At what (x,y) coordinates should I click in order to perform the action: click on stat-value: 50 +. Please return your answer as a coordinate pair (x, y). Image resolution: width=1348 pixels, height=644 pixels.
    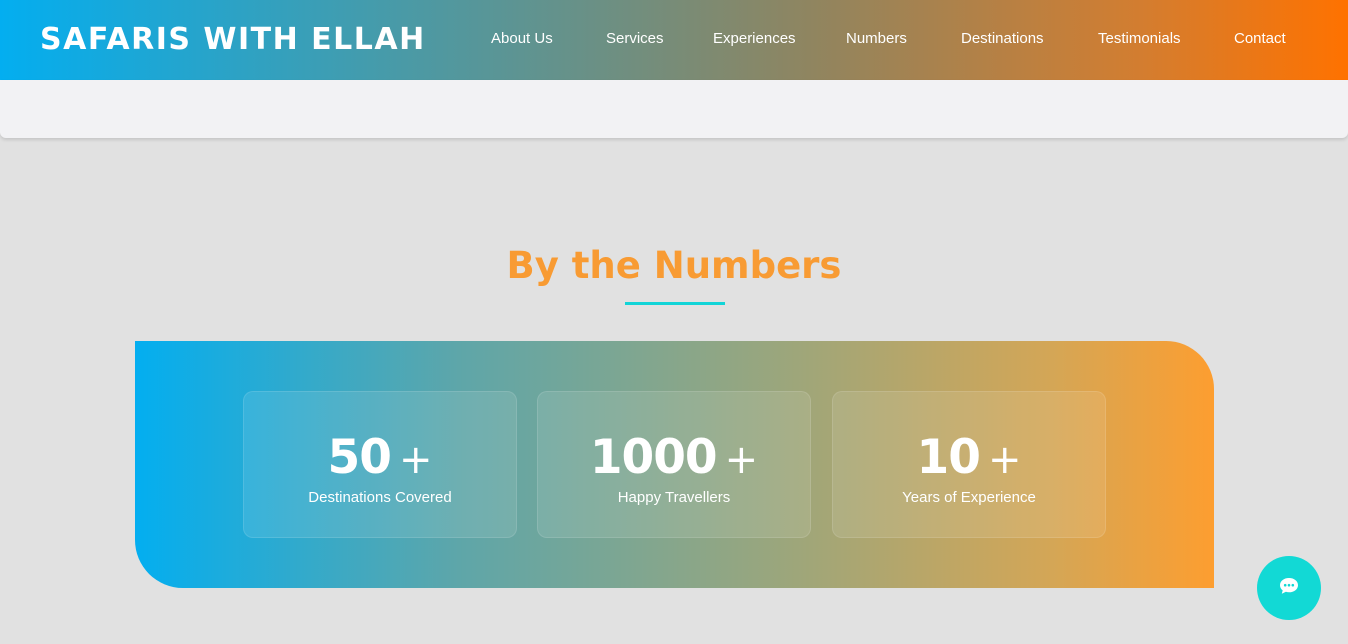
    Looking at the image, I should click on (380, 459).